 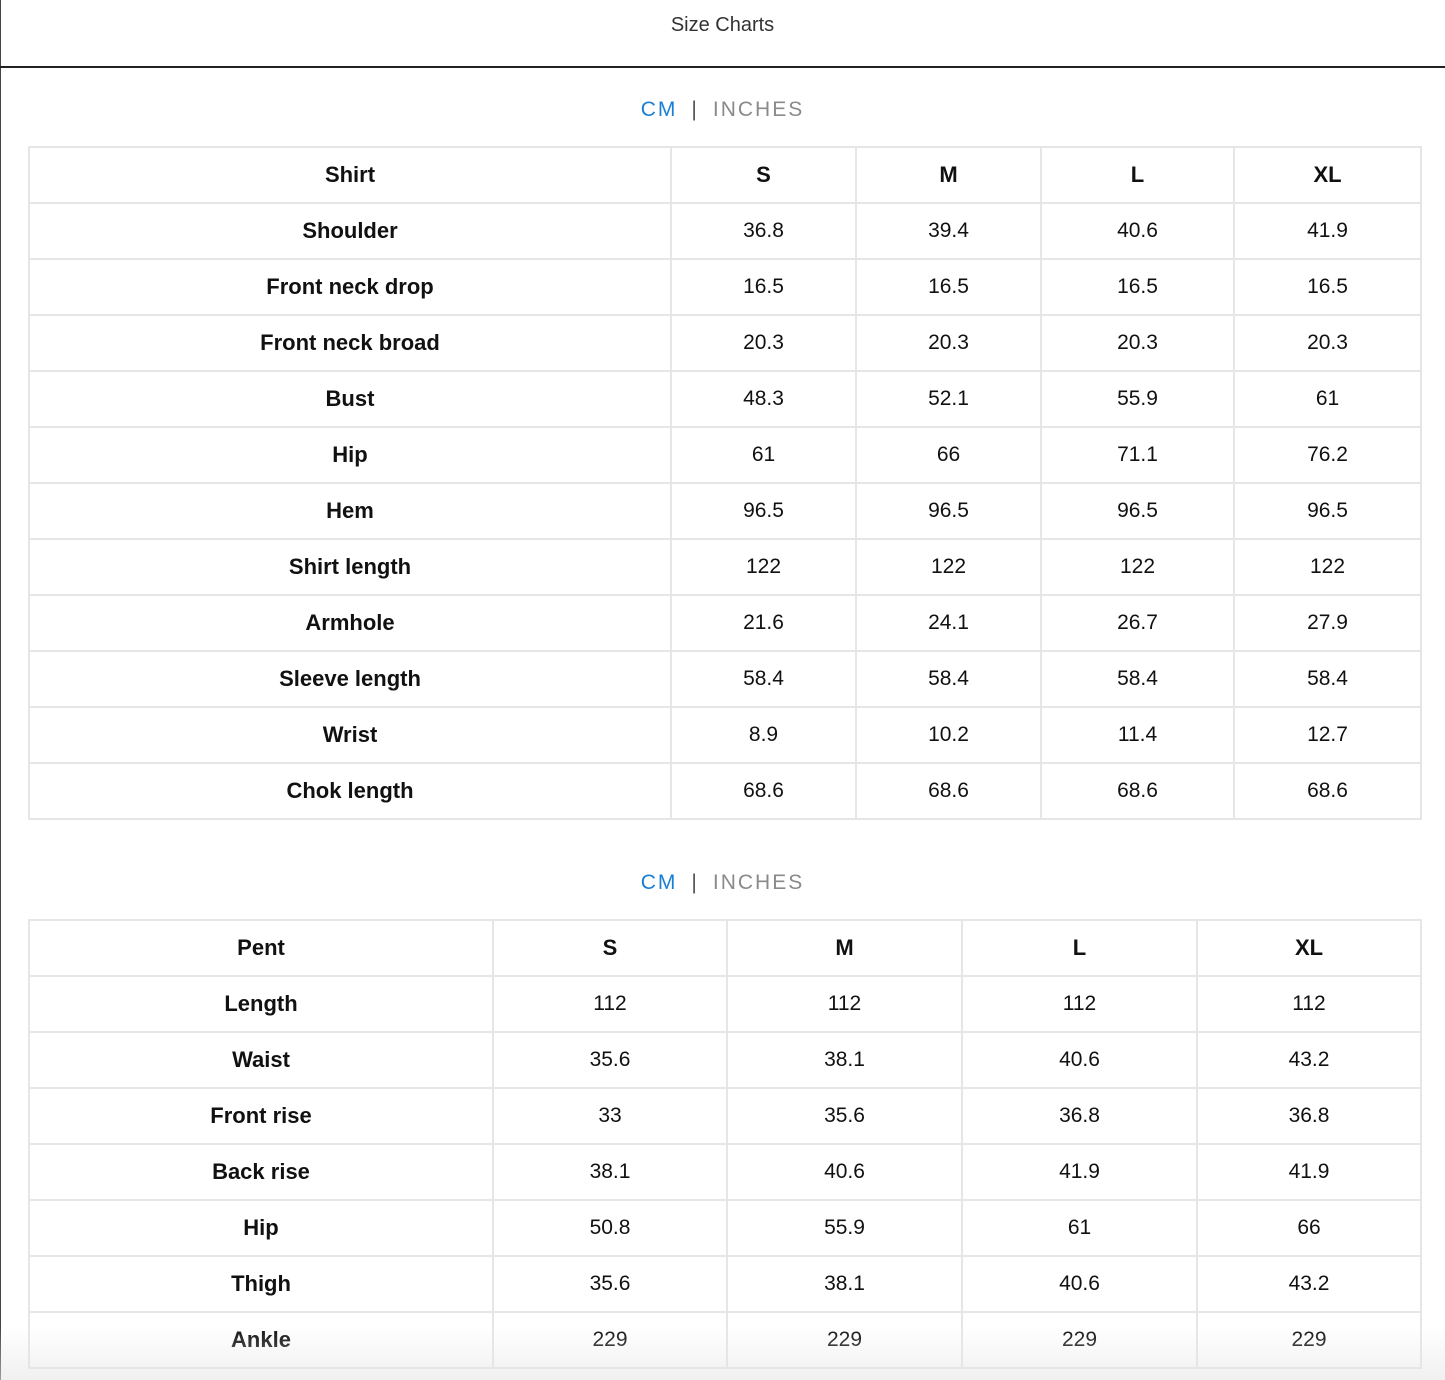 I want to click on measurement-label: Chok length, so click(x=350, y=791).